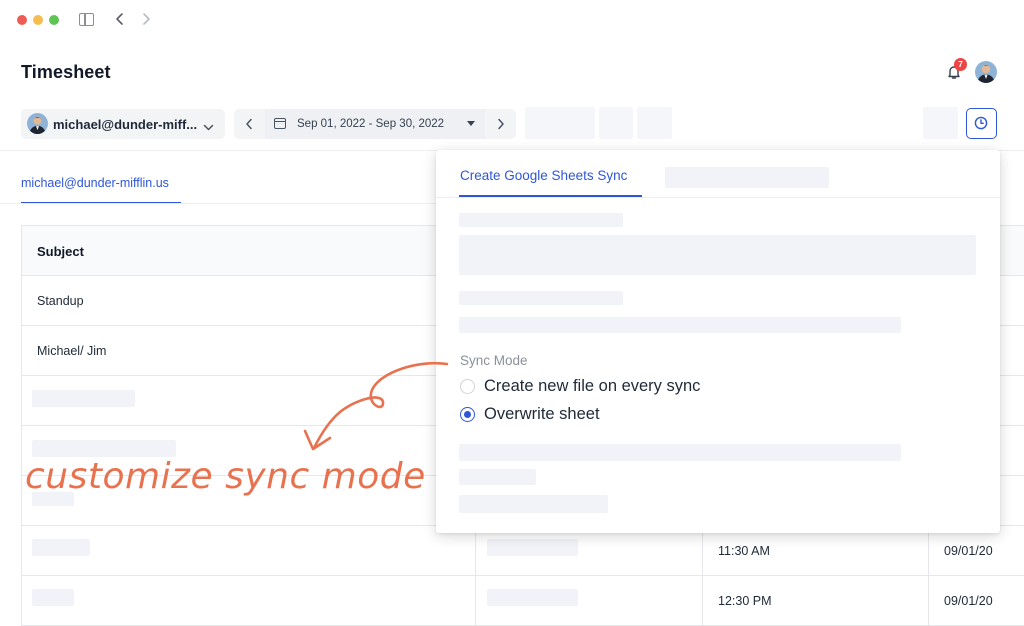 The image size is (1024, 626). What do you see at coordinates (37, 123) in the screenshot?
I see `user-avatar` at bounding box center [37, 123].